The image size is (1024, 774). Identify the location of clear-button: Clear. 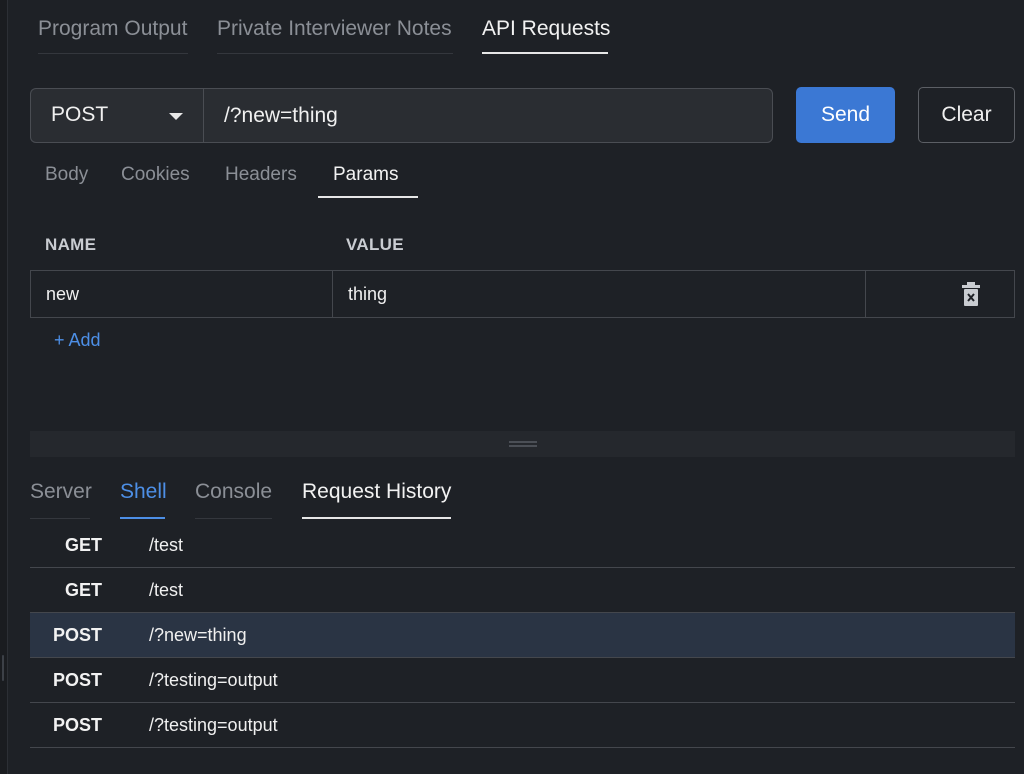
(966, 115).